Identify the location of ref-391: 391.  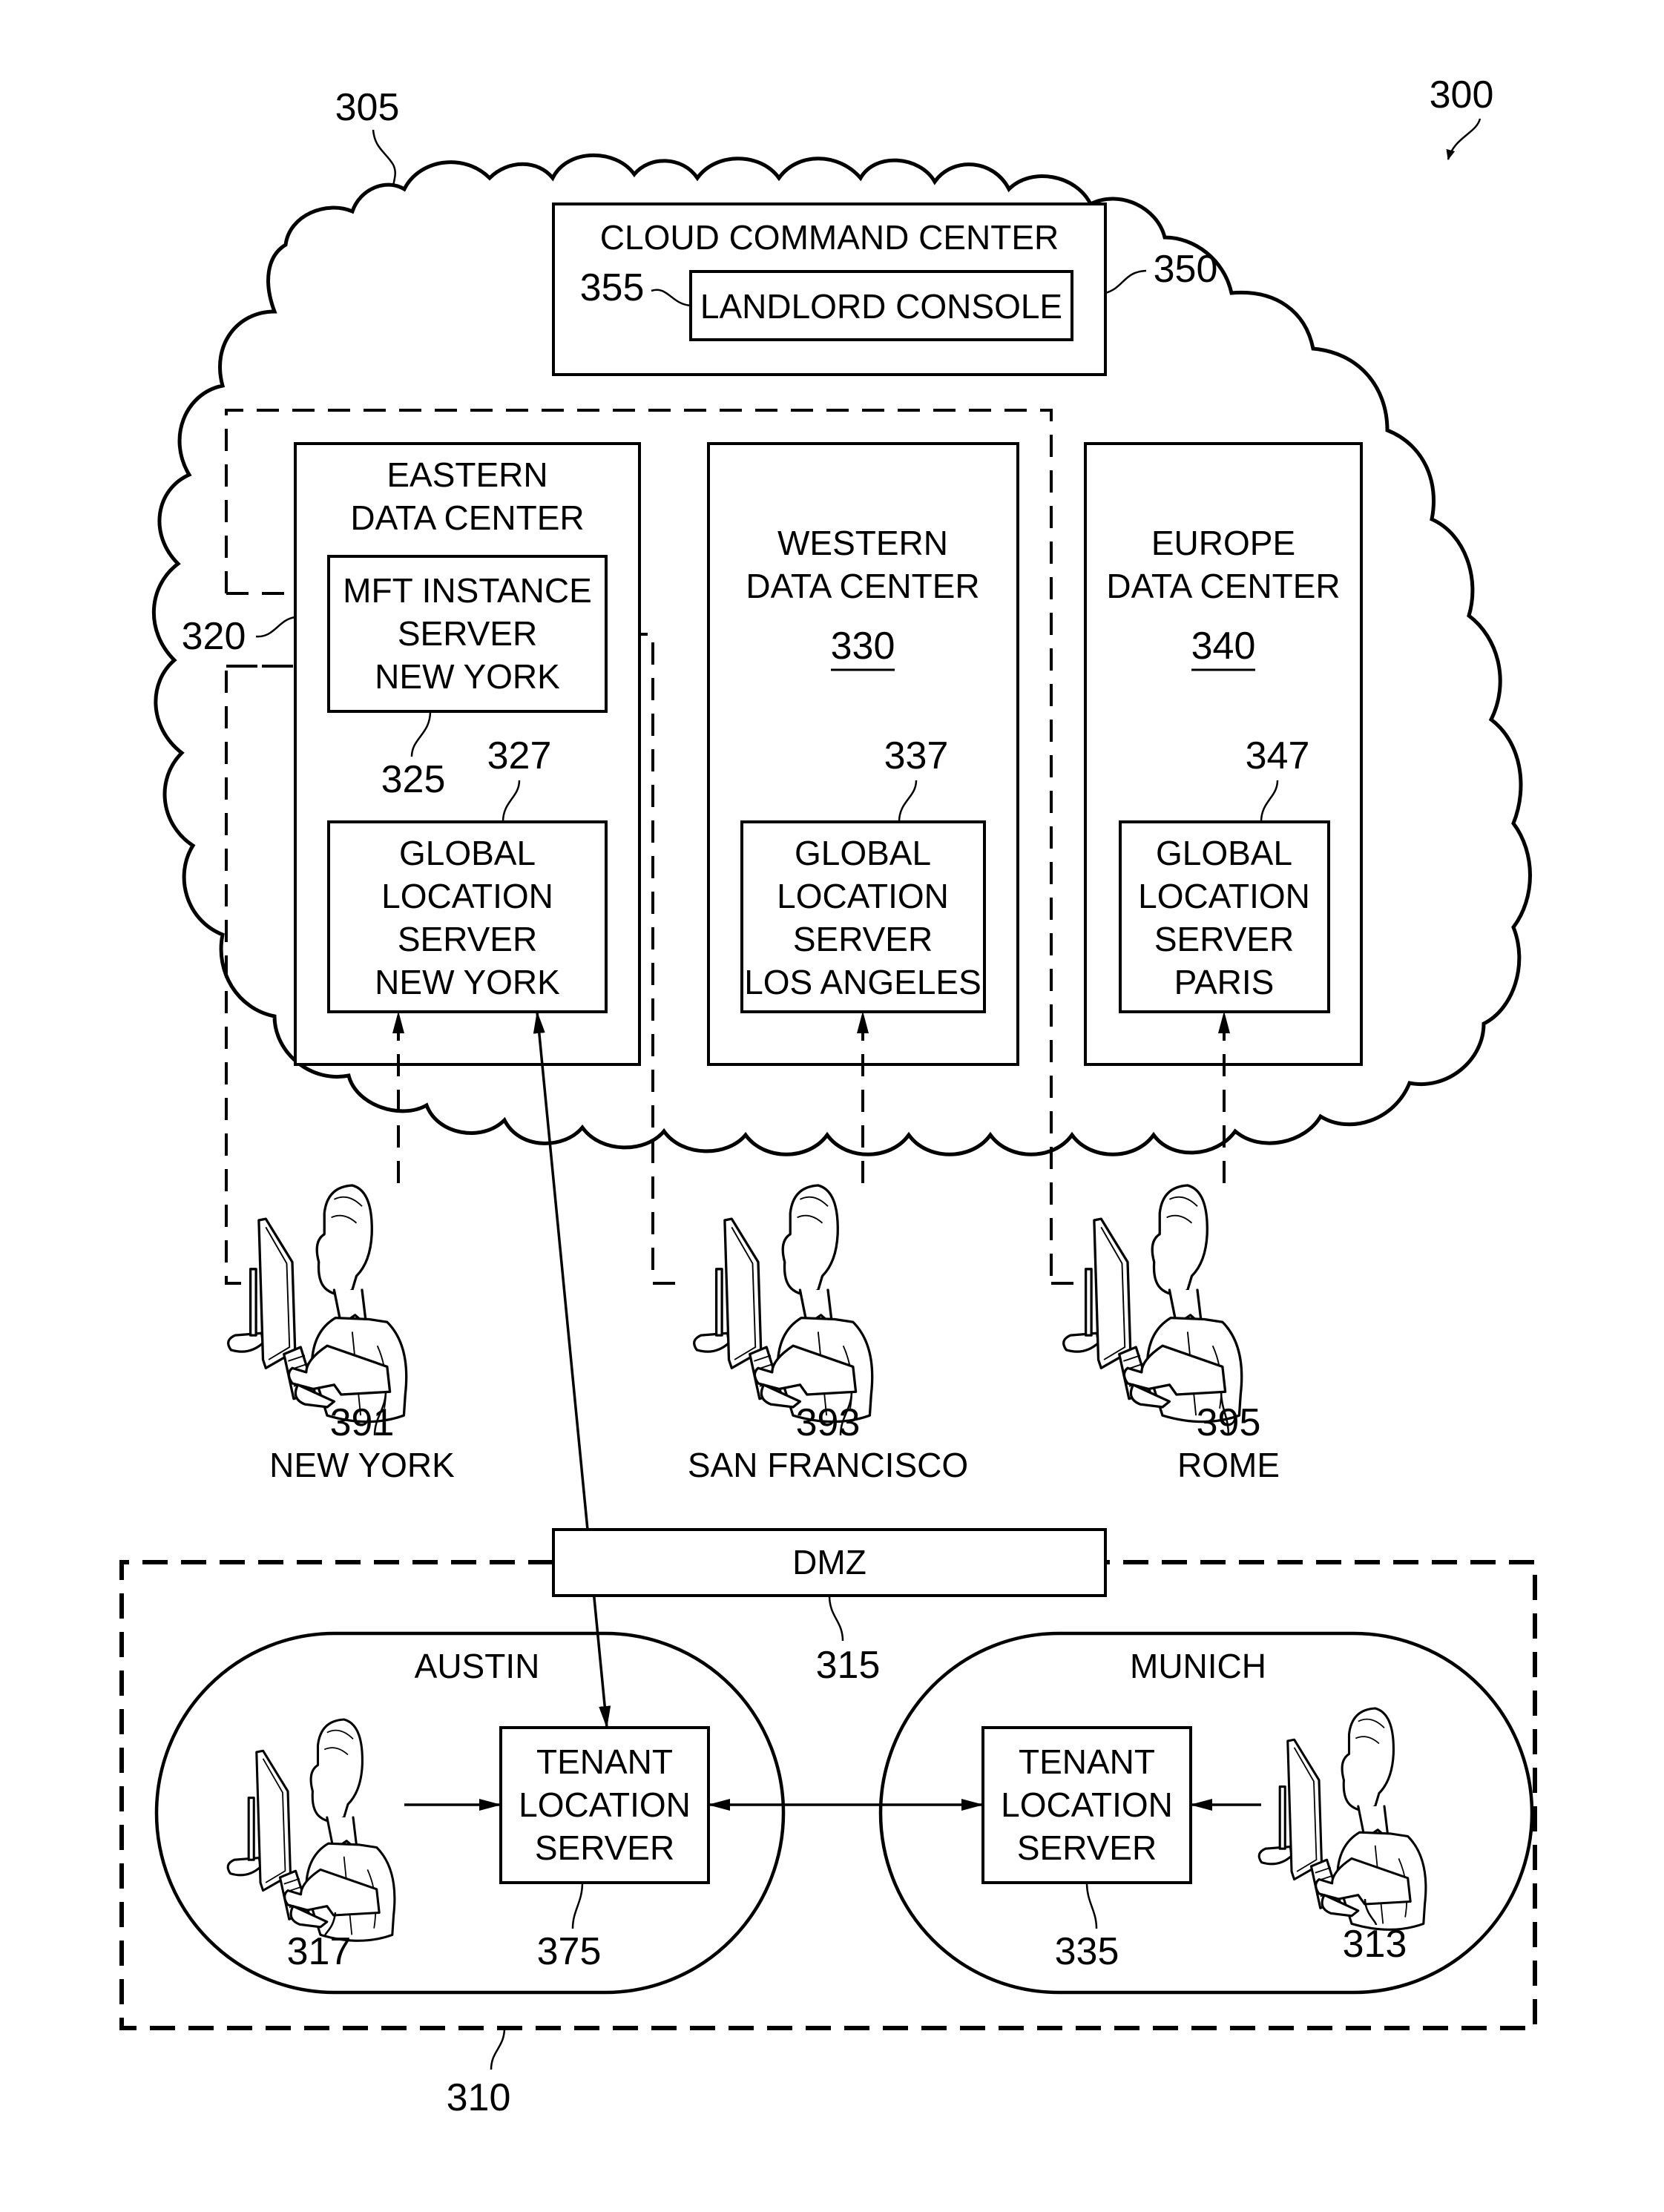
(363, 1423).